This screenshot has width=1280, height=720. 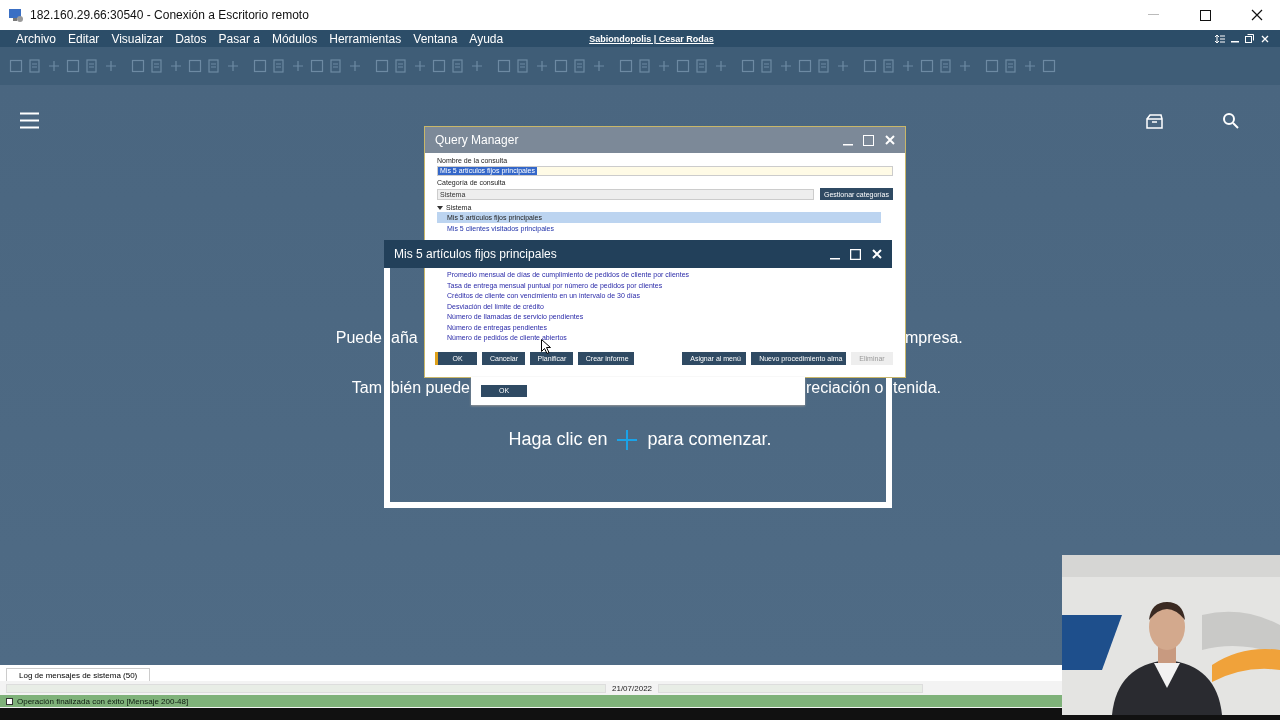 I want to click on intro-text: Tam, so click(x=366, y=388).